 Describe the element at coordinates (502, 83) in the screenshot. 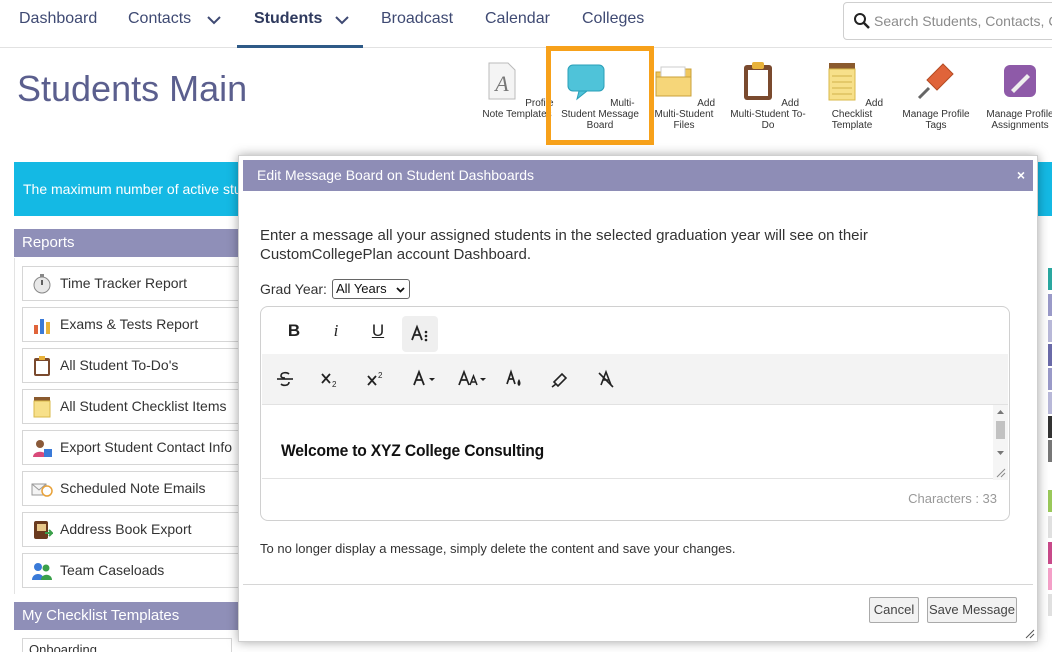

I see `svg-text: A` at that location.